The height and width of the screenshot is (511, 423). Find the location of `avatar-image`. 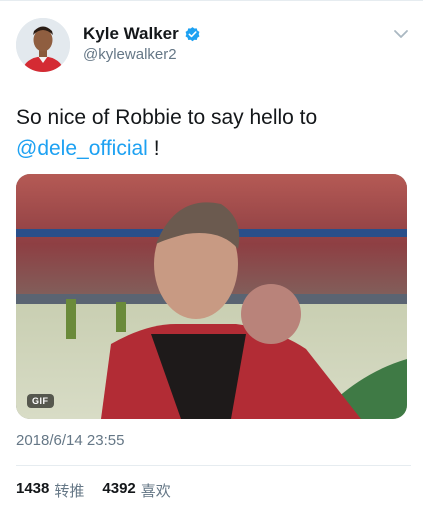

avatar-image is located at coordinates (43, 45).